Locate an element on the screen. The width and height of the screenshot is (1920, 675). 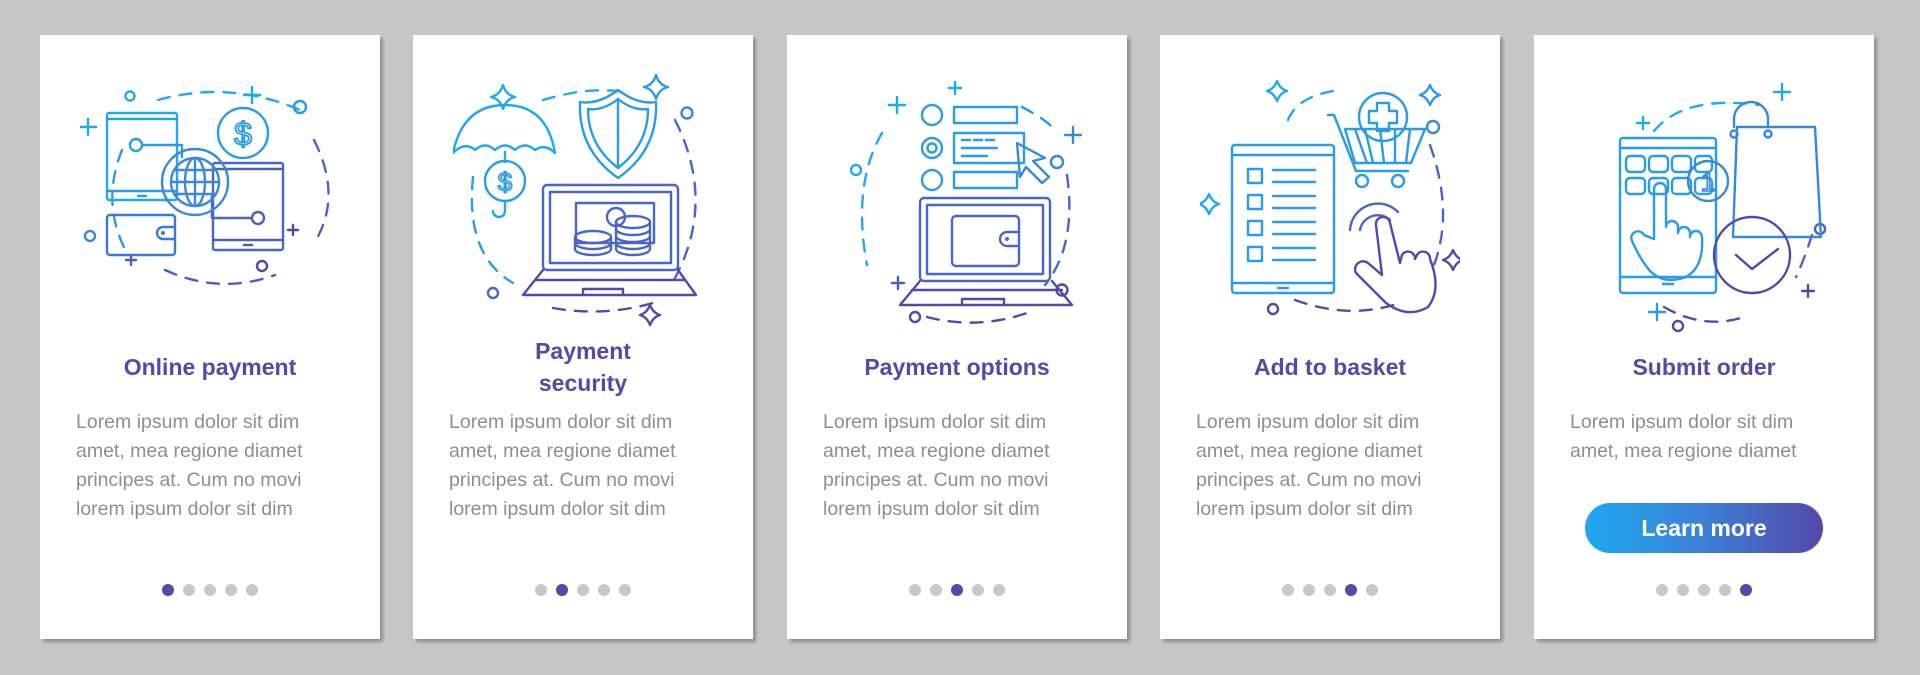
payment-options-illustration is located at coordinates (966, 202).